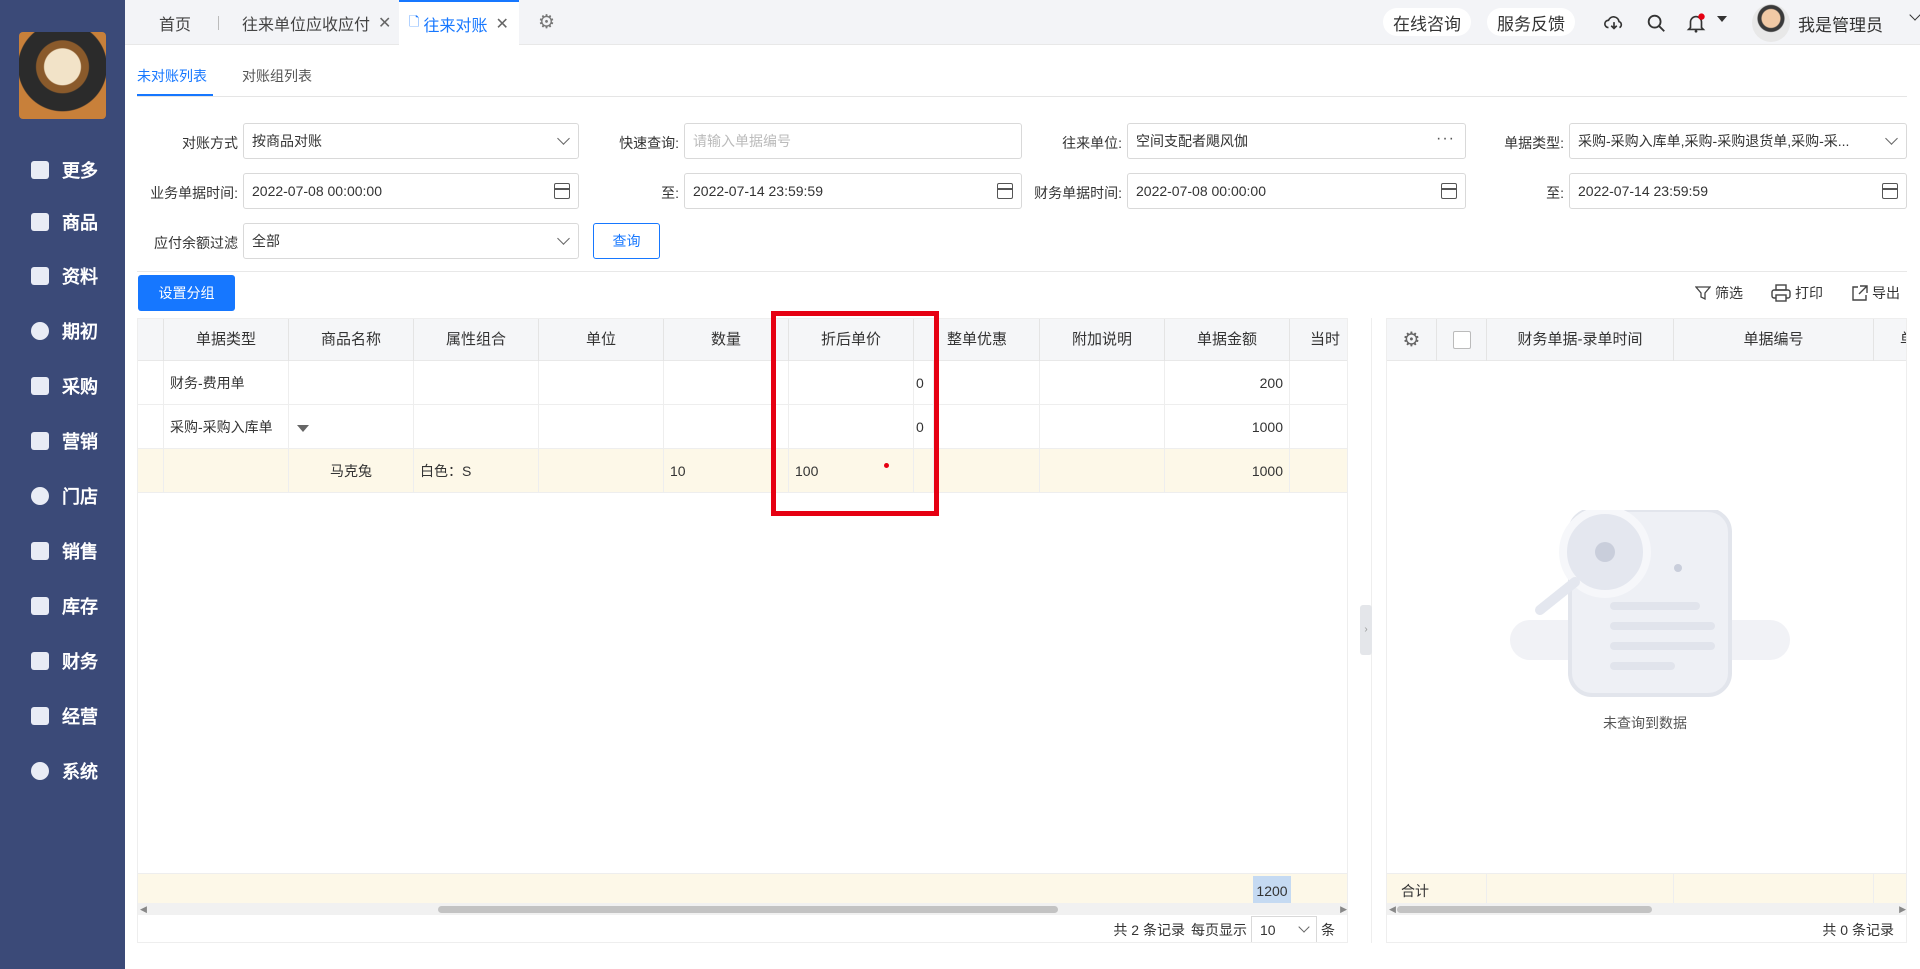 This screenshot has width=1920, height=969. Describe the element at coordinates (411, 191) in the screenshot. I see `biz-time-from-input: 2022-07-08 00:00:00` at that location.